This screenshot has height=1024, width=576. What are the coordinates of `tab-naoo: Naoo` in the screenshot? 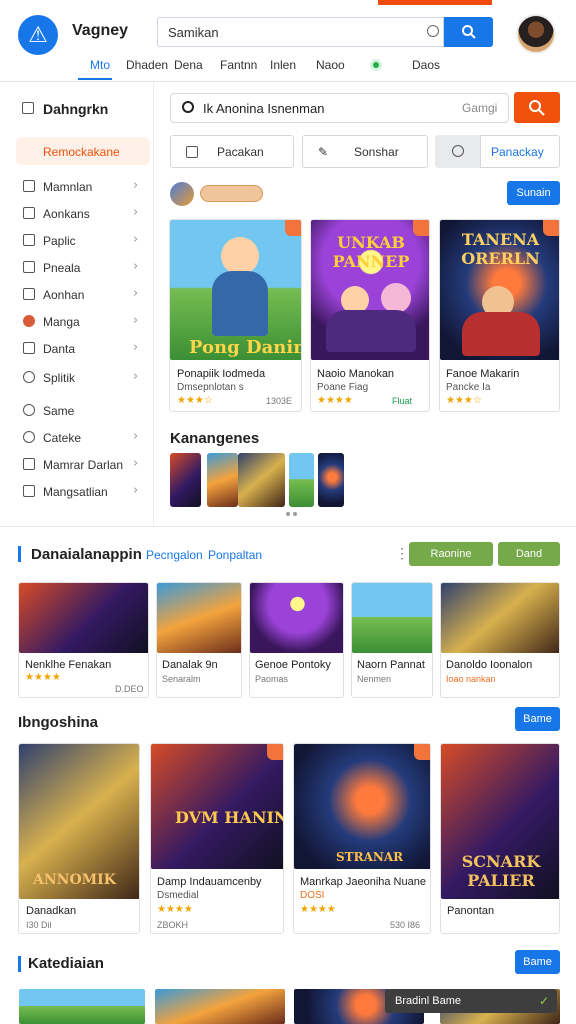 It's located at (330, 65).